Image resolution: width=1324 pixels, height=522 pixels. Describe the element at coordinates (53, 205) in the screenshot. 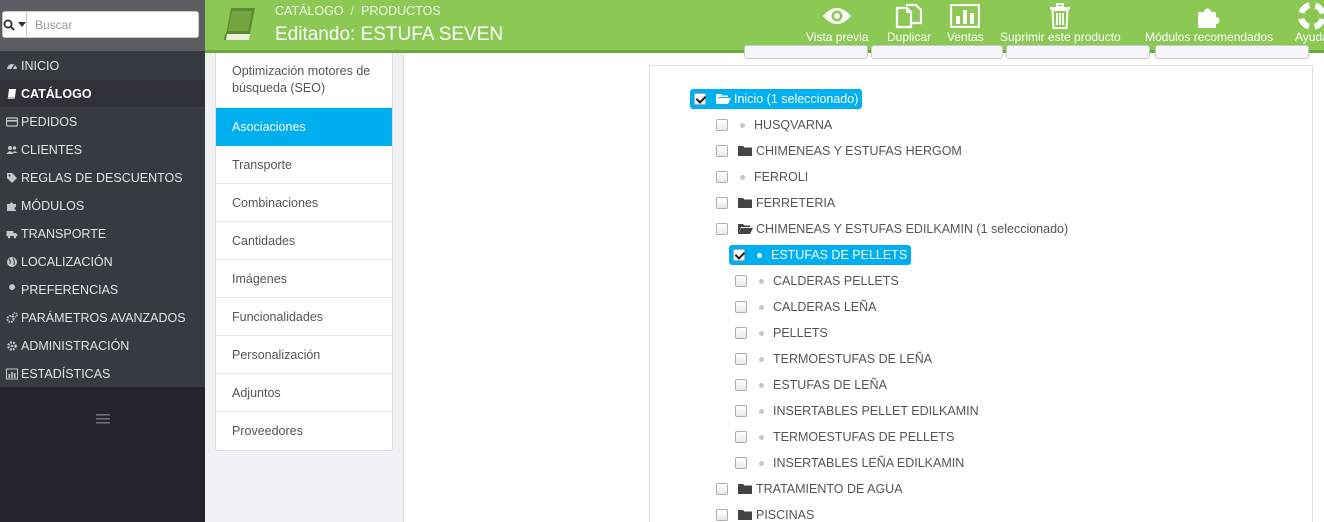

I see `menu-item-label: MÓDULOS` at that location.